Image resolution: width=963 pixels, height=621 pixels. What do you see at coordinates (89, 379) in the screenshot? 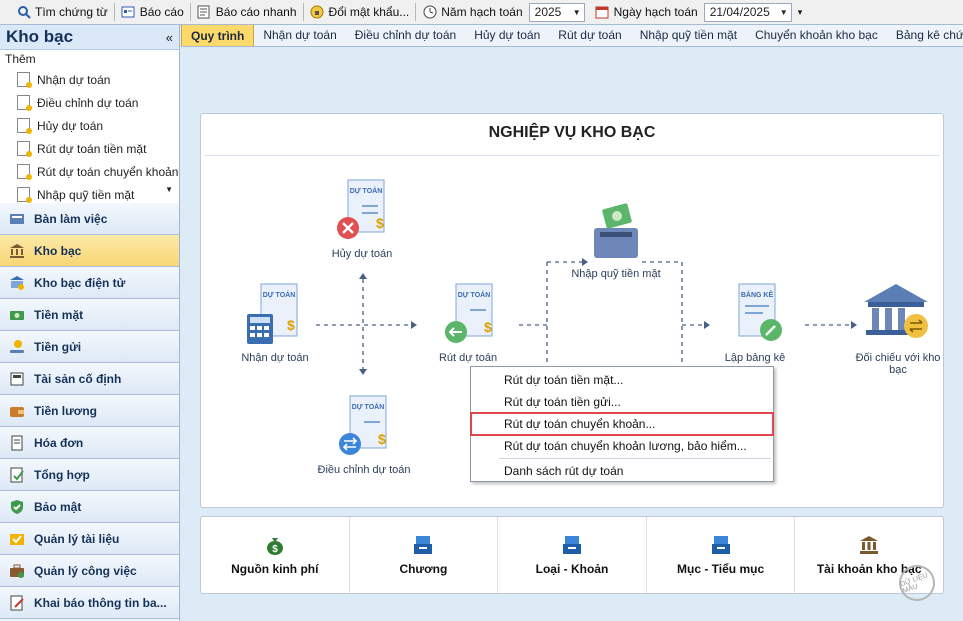
I see `nav-item-fixed-assets: Tài sản cố định` at bounding box center [89, 379].